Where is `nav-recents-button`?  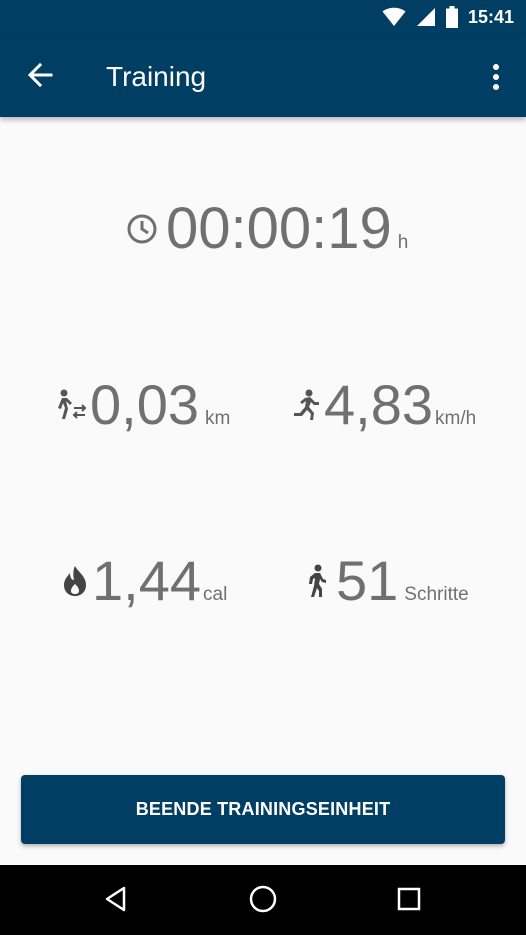
nav-recents-button is located at coordinates (409, 901).